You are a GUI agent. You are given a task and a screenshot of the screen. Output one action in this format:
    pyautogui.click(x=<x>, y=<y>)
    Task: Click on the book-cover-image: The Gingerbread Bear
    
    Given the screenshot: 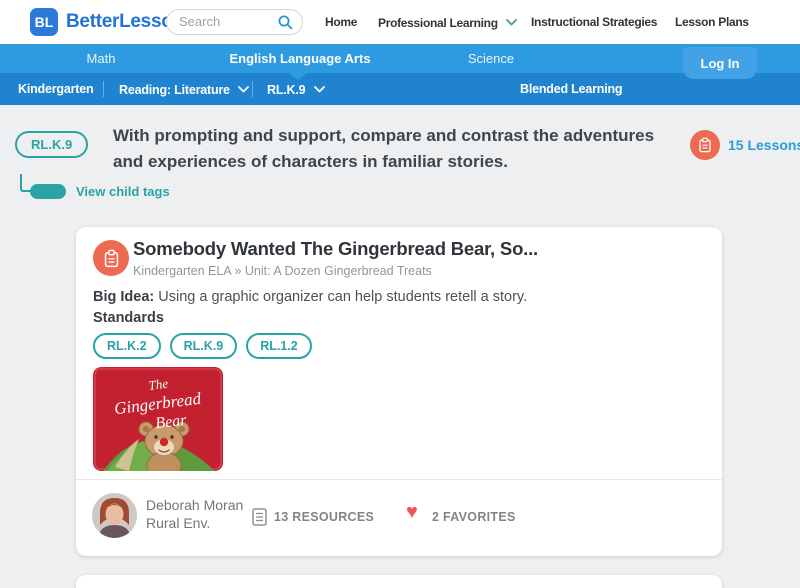 What is the action you would take?
    pyautogui.click(x=158, y=419)
    